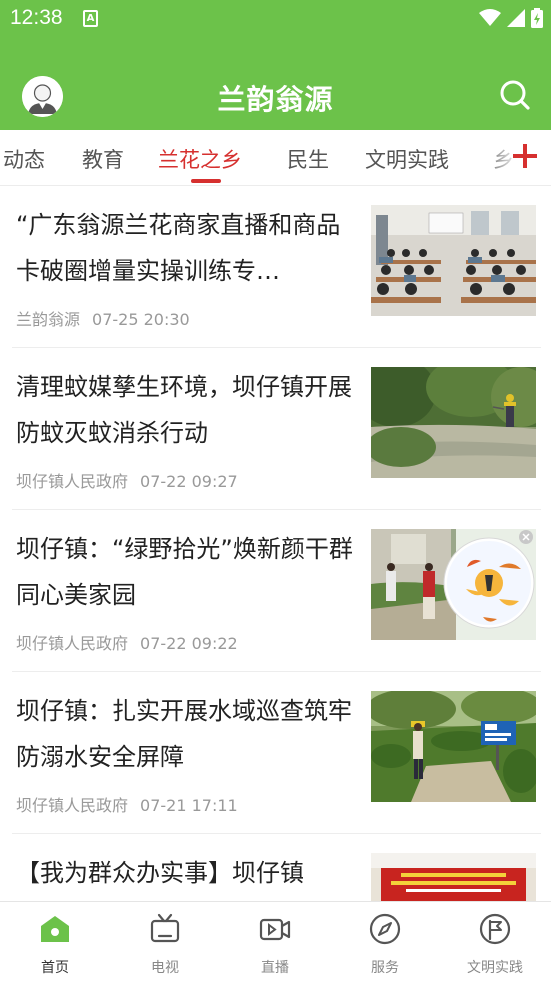 Image resolution: width=551 pixels, height=981 pixels. What do you see at coordinates (206, 181) in the screenshot?
I see `active-tab-indicator` at bounding box center [206, 181].